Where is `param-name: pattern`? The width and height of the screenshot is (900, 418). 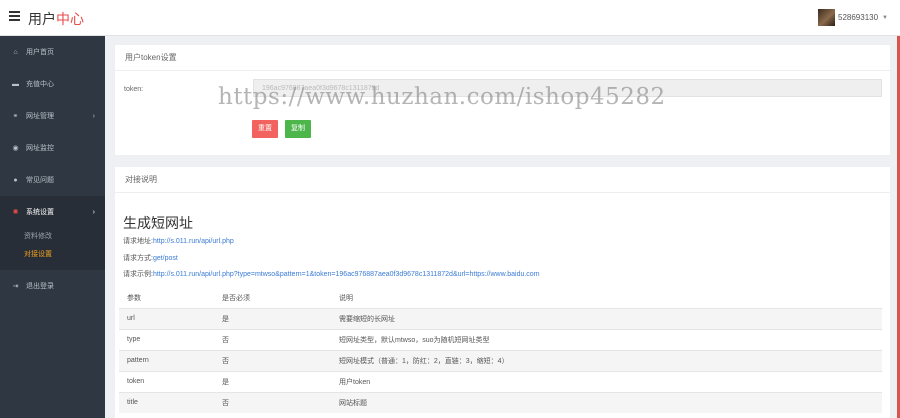 param-name: pattern is located at coordinates (166, 360).